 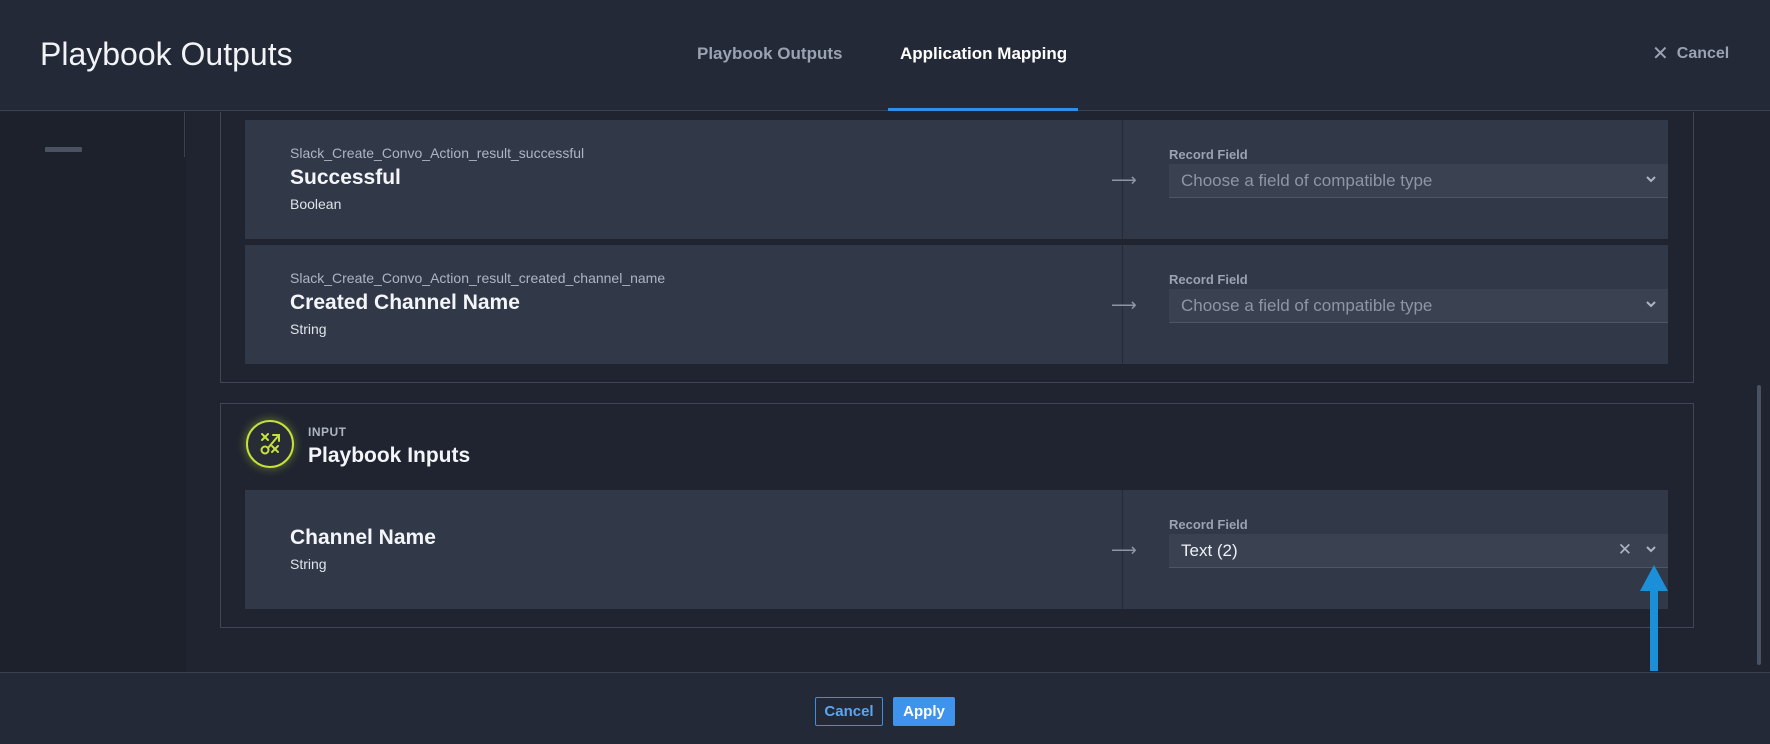 I want to click on cancel-button: Cancel, so click(x=849, y=711).